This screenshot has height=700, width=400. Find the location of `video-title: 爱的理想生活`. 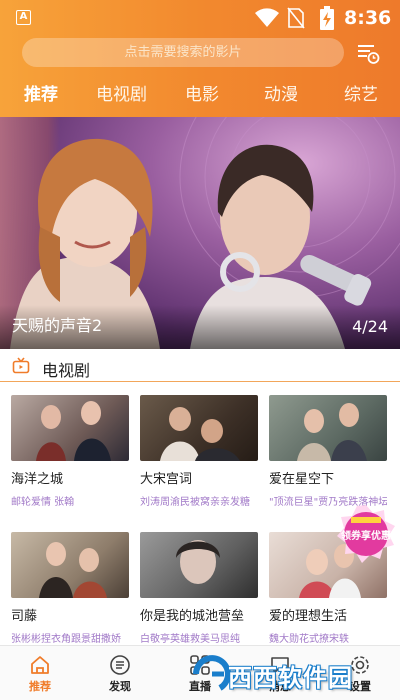

video-title: 爱的理想生活 is located at coordinates (308, 616).